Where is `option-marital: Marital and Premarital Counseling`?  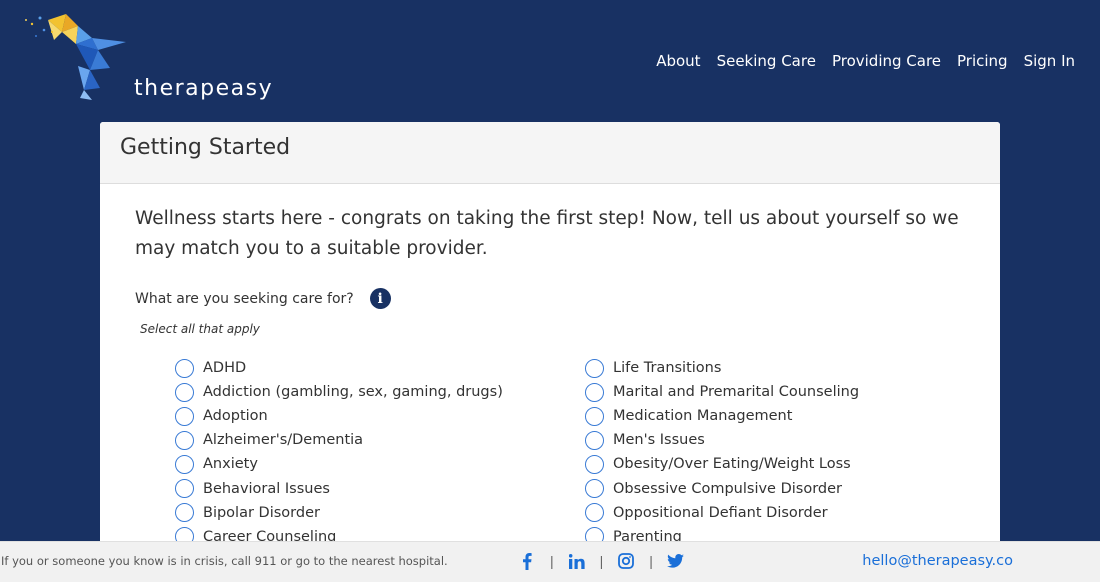
option-marital: Marital and Premarital Counseling is located at coordinates (785, 392).